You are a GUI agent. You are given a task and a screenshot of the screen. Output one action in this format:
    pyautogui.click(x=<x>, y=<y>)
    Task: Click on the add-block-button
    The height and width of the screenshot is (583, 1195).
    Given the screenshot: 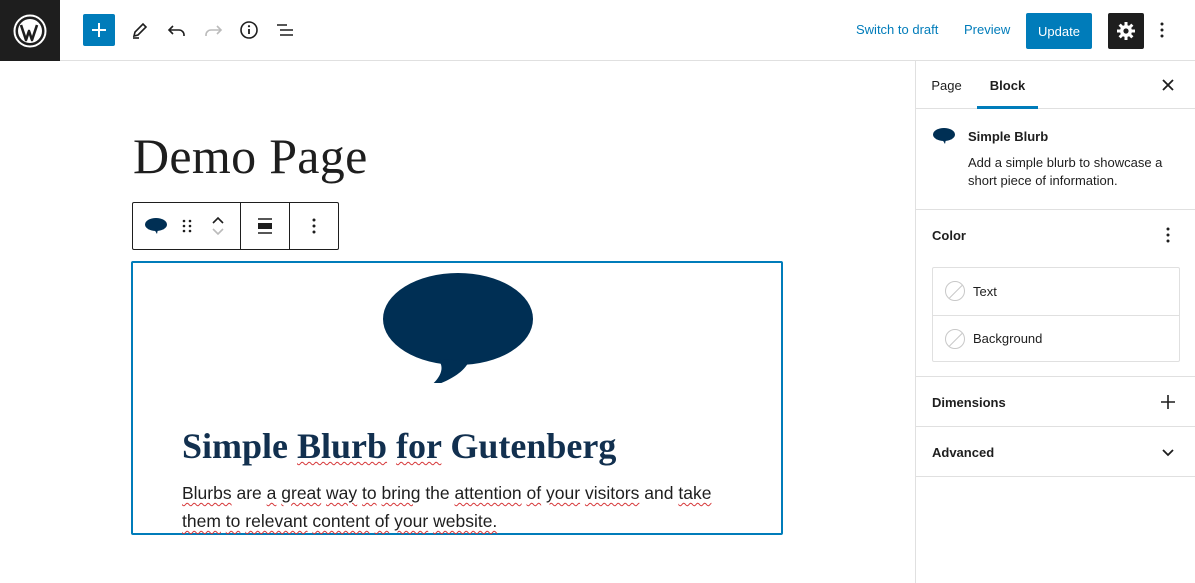 What is the action you would take?
    pyautogui.click(x=99, y=30)
    